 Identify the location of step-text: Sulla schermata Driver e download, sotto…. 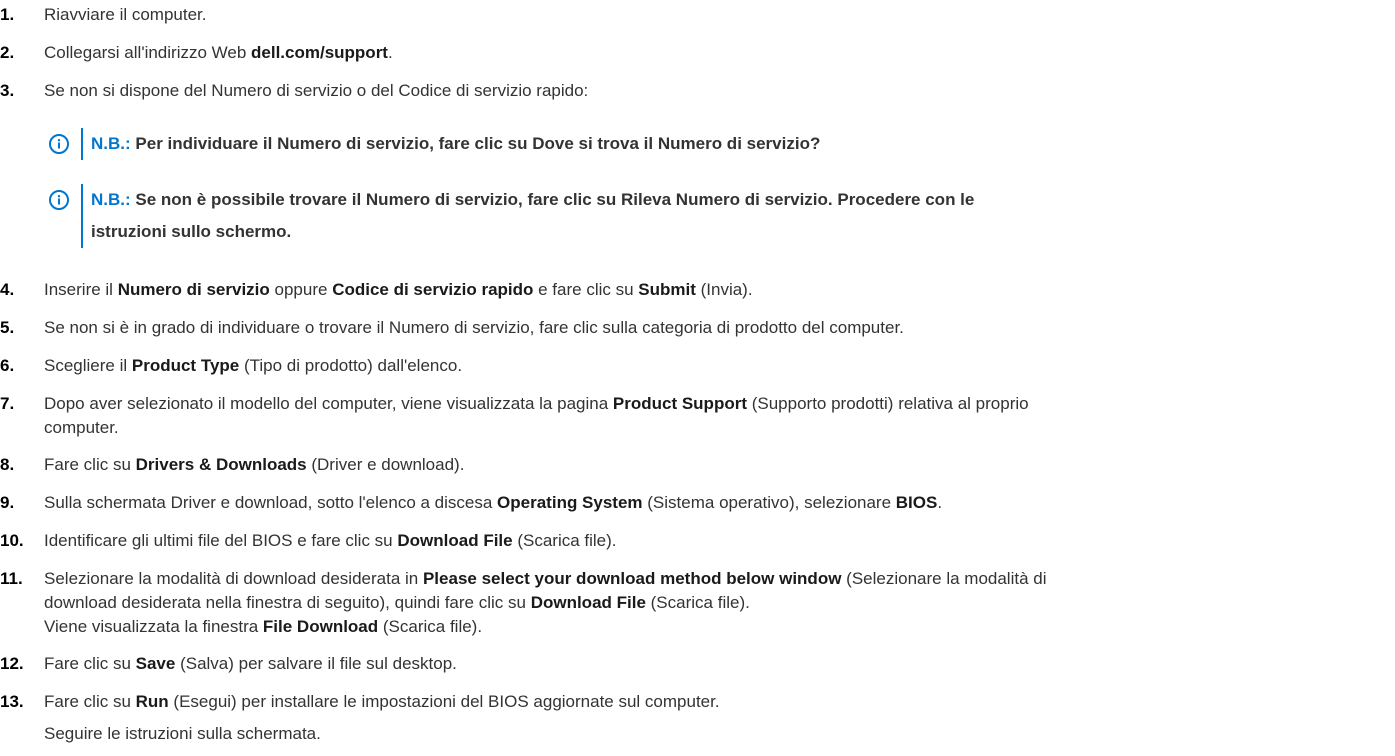
(712, 503).